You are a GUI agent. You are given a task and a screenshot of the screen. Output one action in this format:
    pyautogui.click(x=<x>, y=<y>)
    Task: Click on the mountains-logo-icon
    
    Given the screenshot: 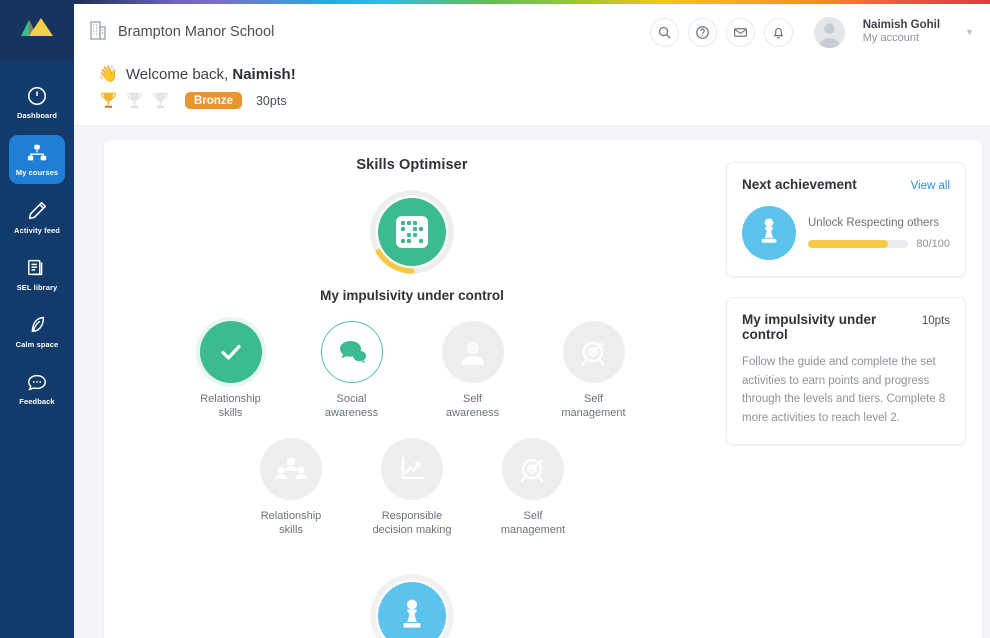 What is the action you would take?
    pyautogui.click(x=37, y=30)
    